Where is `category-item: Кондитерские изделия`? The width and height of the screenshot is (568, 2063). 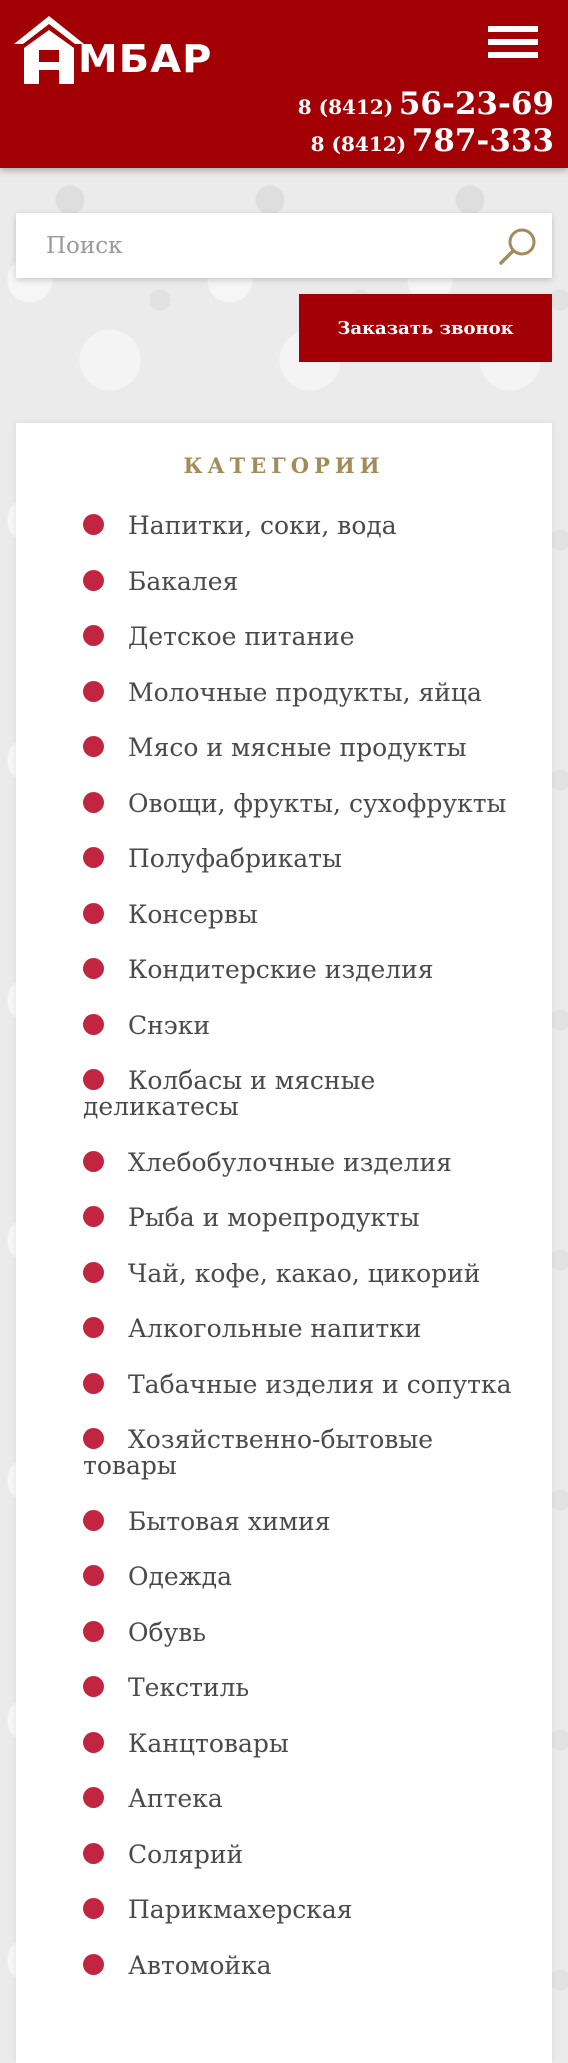
category-item: Кондитерские изделия is located at coordinates (298, 970).